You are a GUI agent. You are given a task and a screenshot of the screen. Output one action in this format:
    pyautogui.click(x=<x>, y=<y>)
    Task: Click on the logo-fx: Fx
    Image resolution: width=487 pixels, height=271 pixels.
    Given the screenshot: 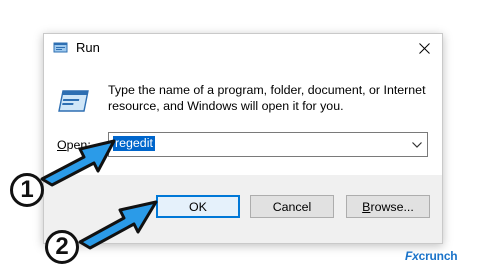 What is the action you would take?
    pyautogui.click(x=412, y=256)
    